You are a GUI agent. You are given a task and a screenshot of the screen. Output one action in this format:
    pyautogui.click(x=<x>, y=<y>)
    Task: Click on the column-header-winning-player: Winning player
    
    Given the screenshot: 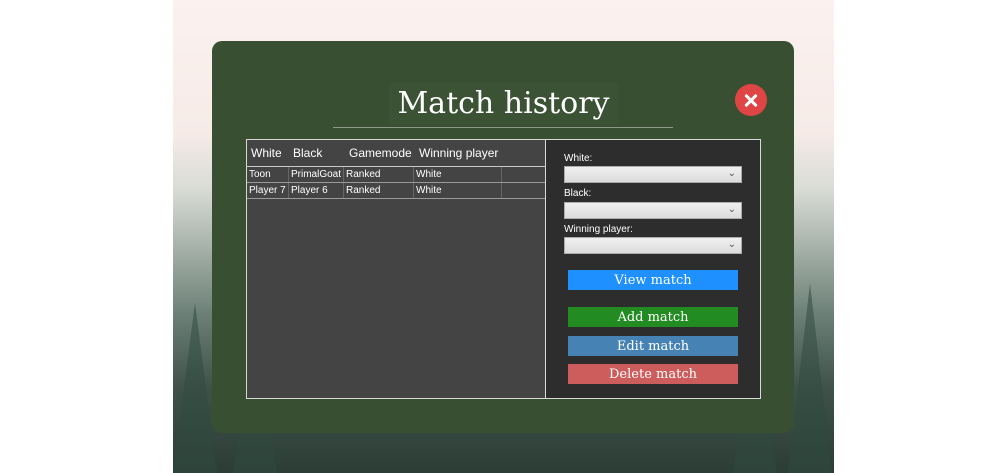 What is the action you would take?
    pyautogui.click(x=458, y=153)
    